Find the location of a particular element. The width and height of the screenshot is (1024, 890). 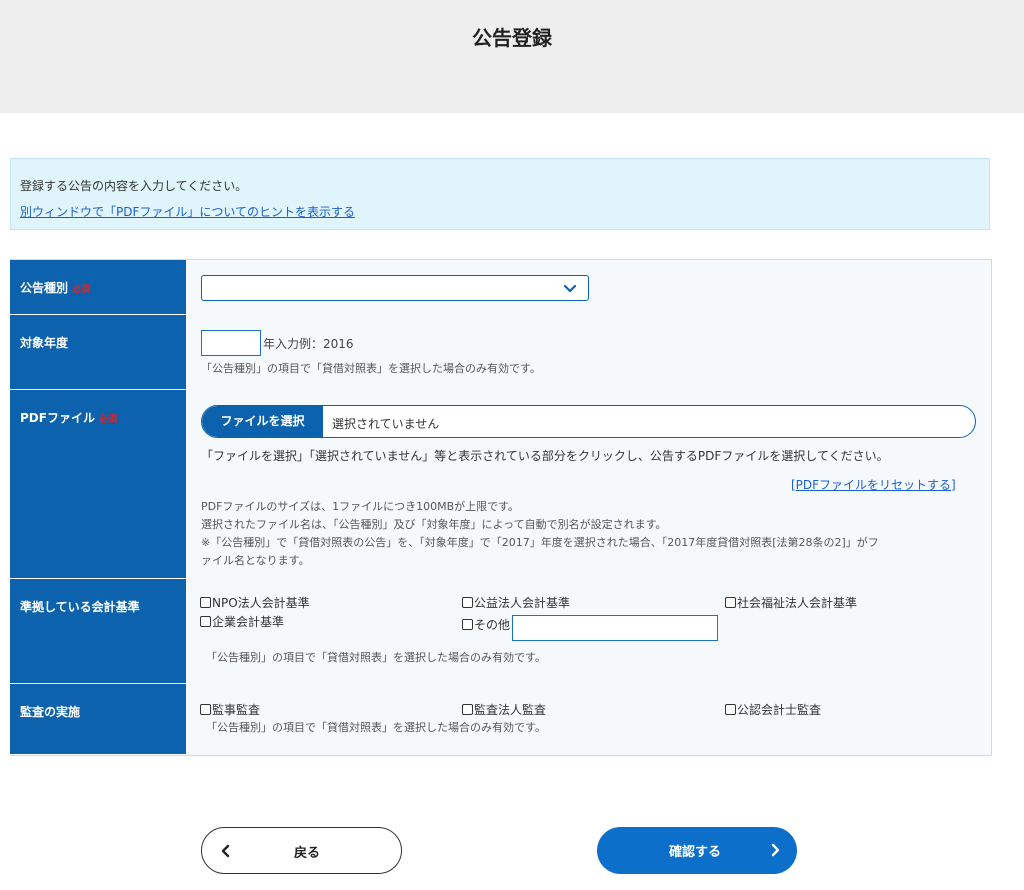

checkbox-label: 監査法人監査 is located at coordinates (510, 710).